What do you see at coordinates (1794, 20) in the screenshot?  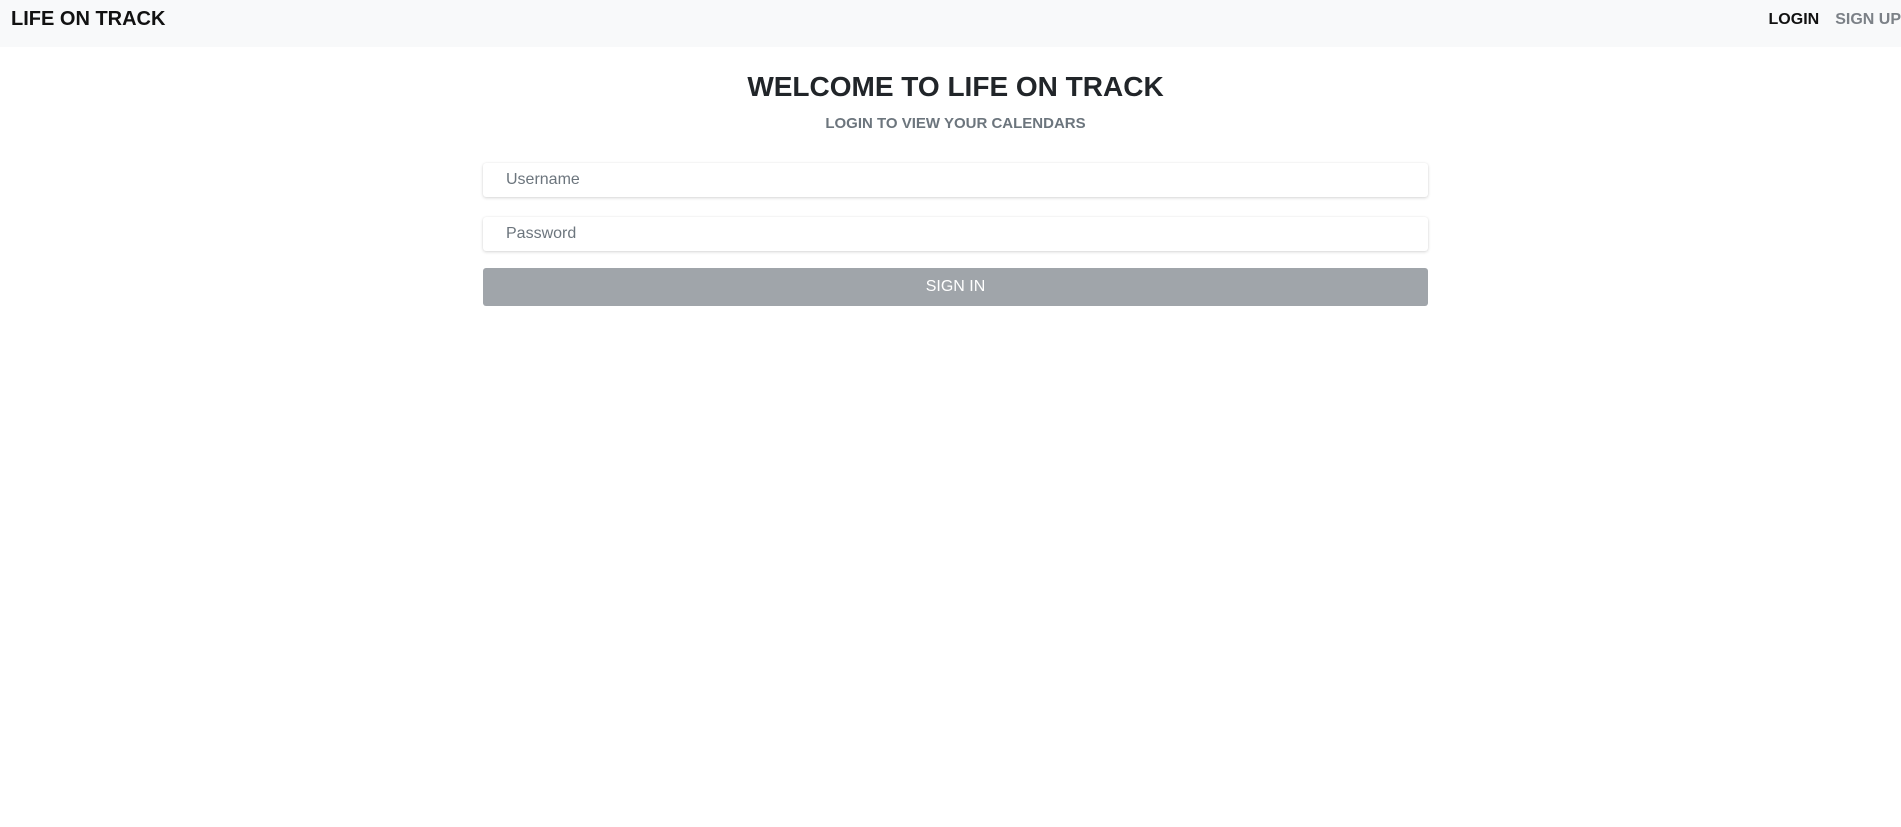 I see `login-nav-link: LOGIN` at bounding box center [1794, 20].